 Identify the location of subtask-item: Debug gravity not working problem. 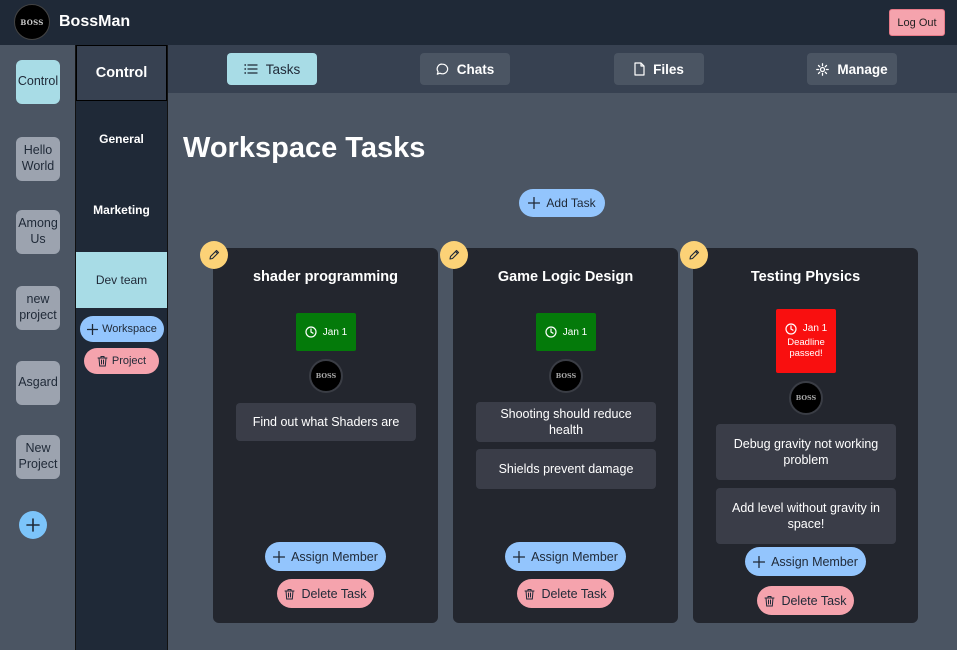
(806, 452).